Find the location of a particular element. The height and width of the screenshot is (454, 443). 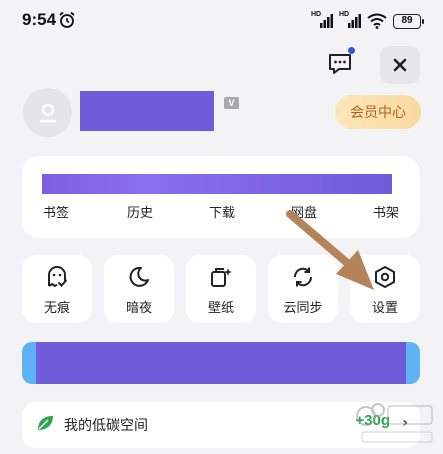

quick-access-redacted is located at coordinates (217, 184).